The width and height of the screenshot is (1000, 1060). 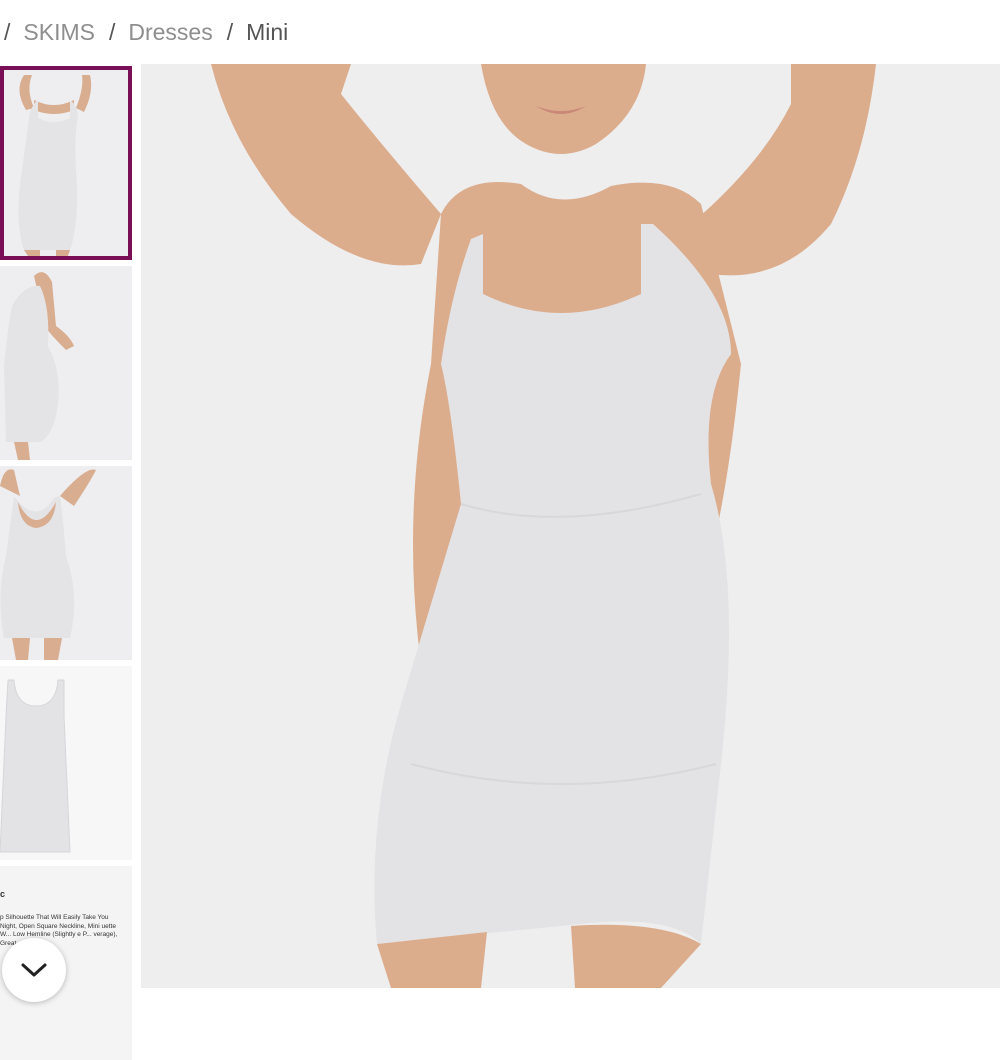 I want to click on chevron-down-icon, so click(x=34, y=970).